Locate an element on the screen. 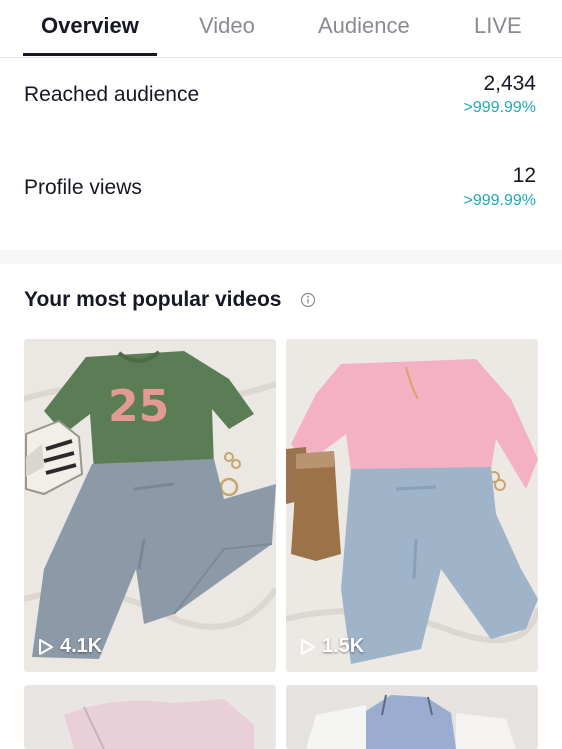 The height and width of the screenshot is (749, 562). view-count: 4.1K is located at coordinates (70, 646).